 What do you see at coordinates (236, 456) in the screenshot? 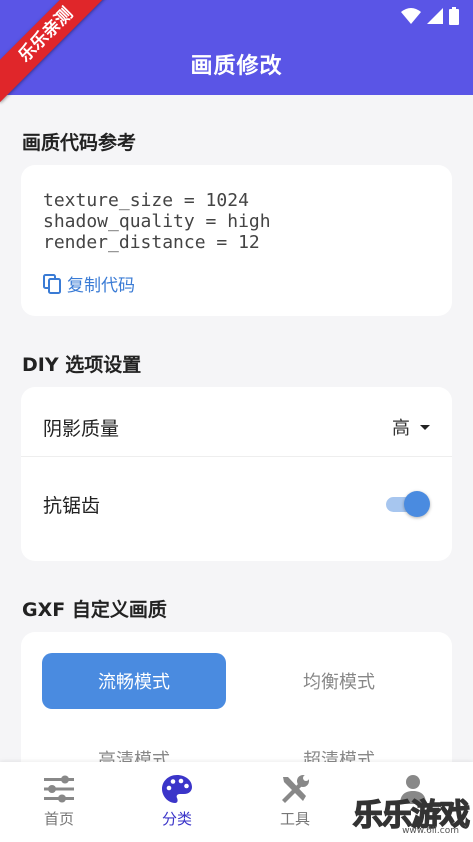
I see `divider` at bounding box center [236, 456].